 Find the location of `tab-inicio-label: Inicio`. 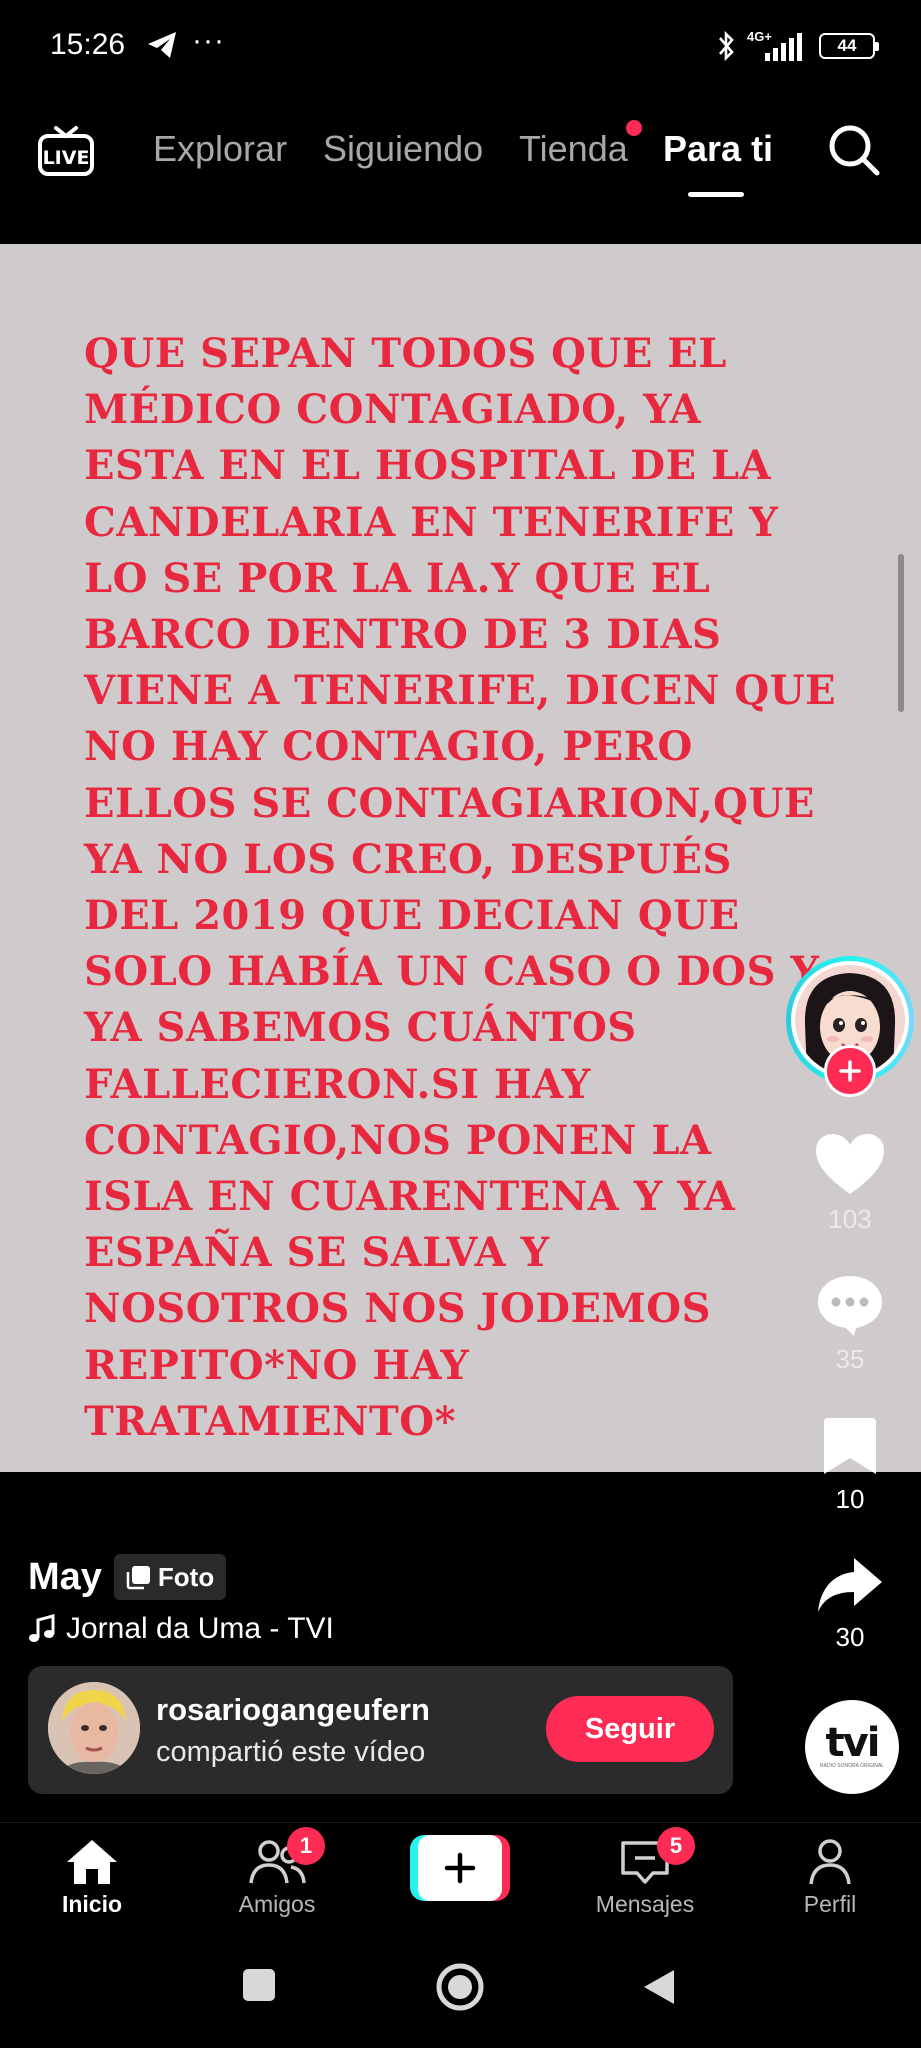

tab-inicio-label: Inicio is located at coordinates (92, 1904).